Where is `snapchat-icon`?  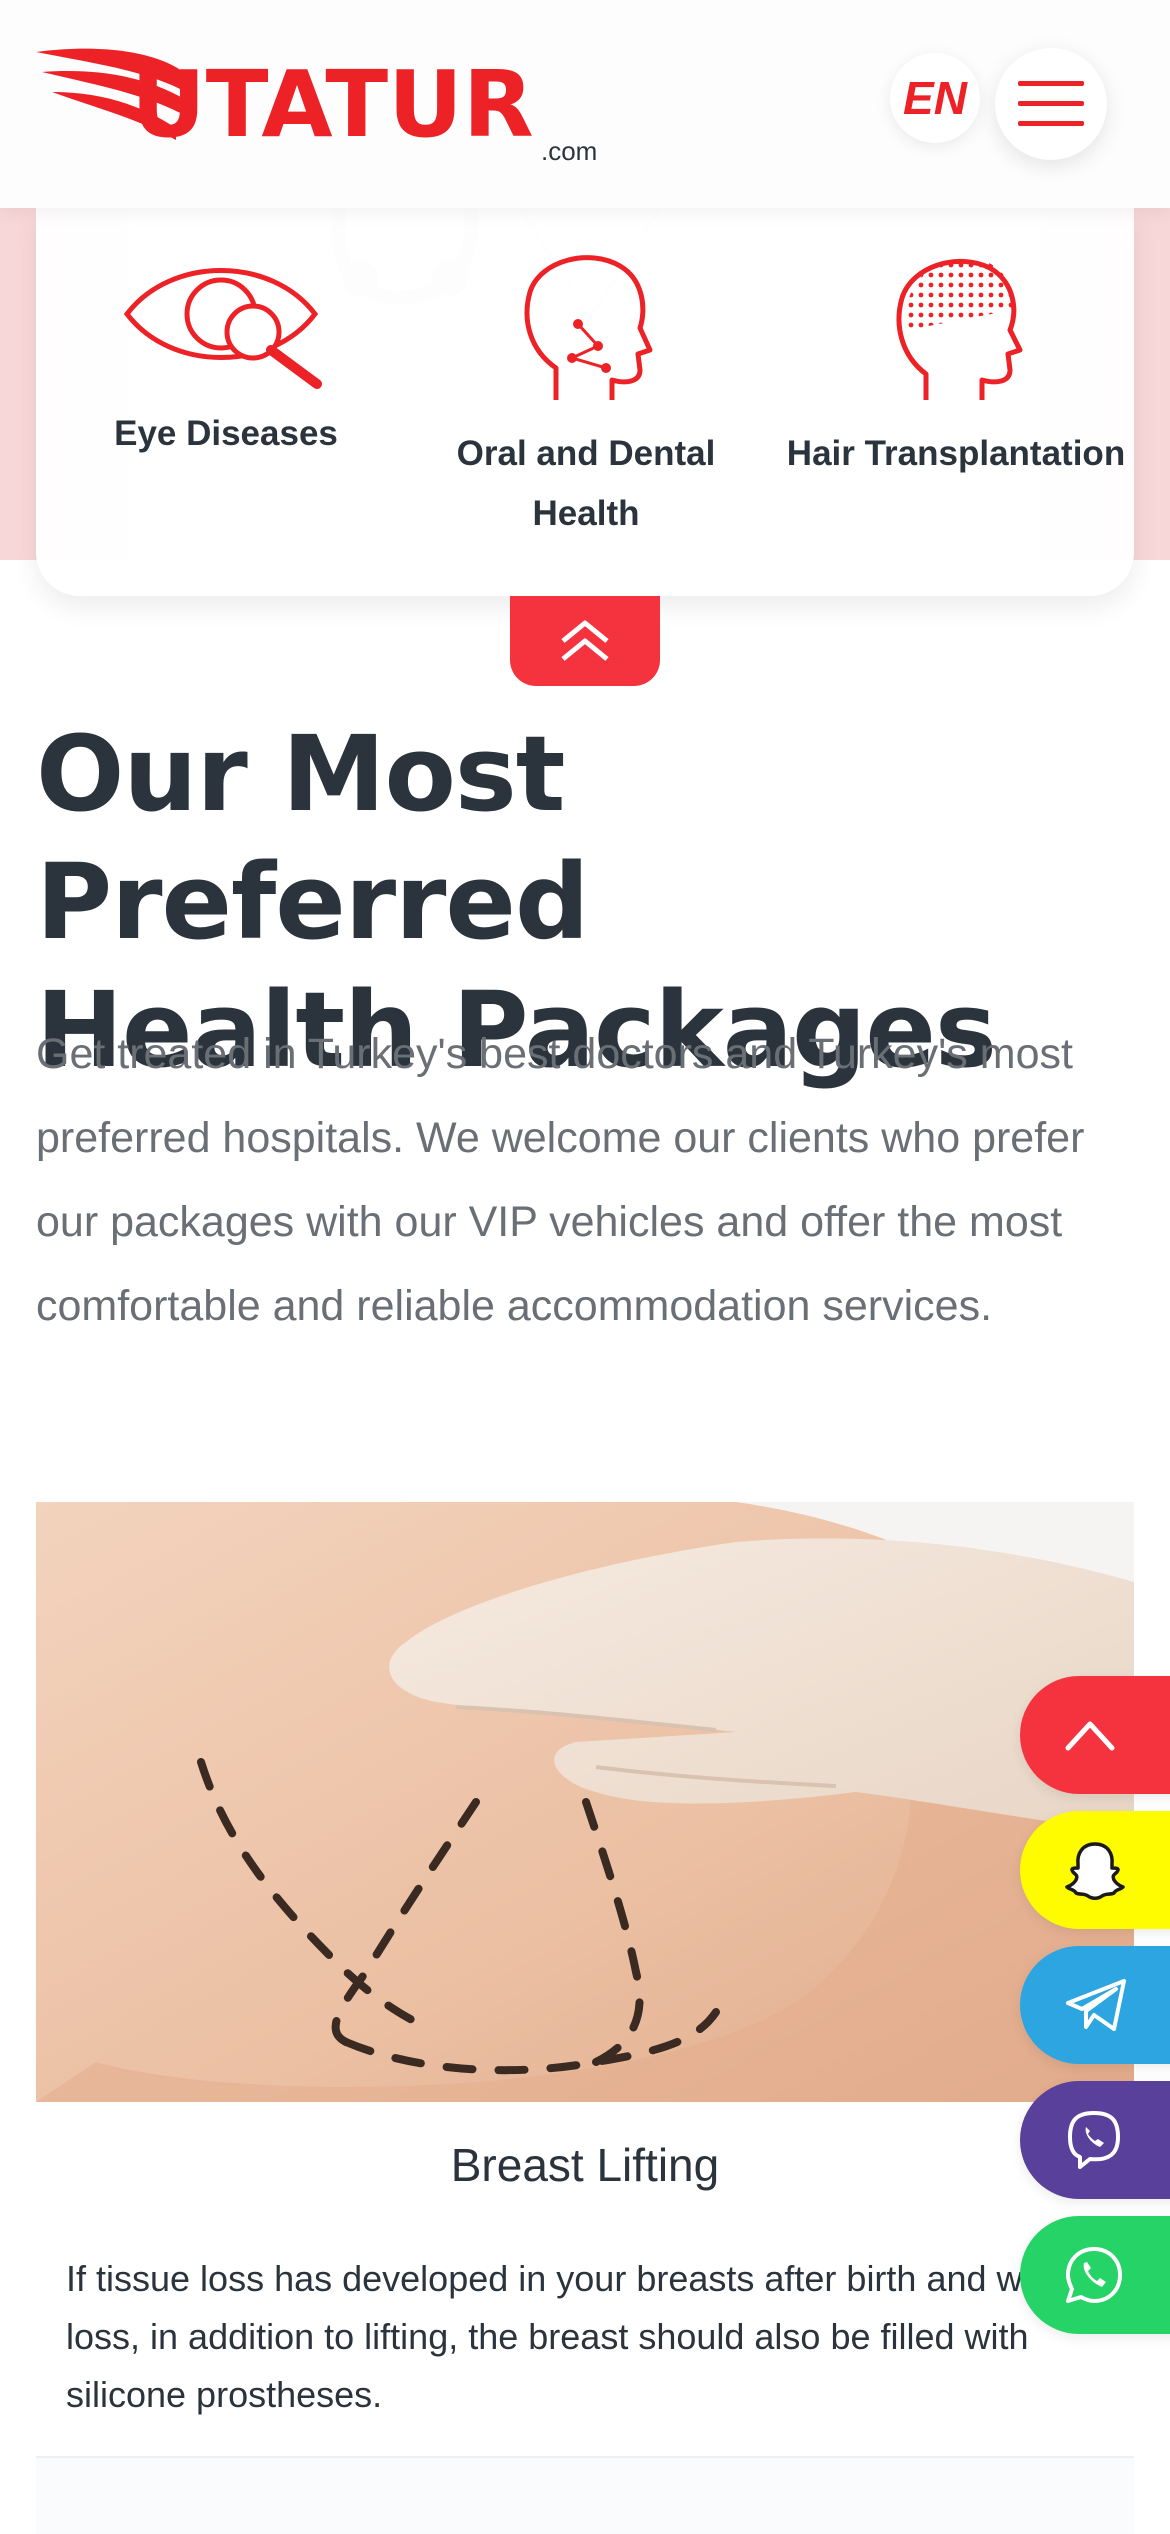 snapchat-icon is located at coordinates (1095, 1871).